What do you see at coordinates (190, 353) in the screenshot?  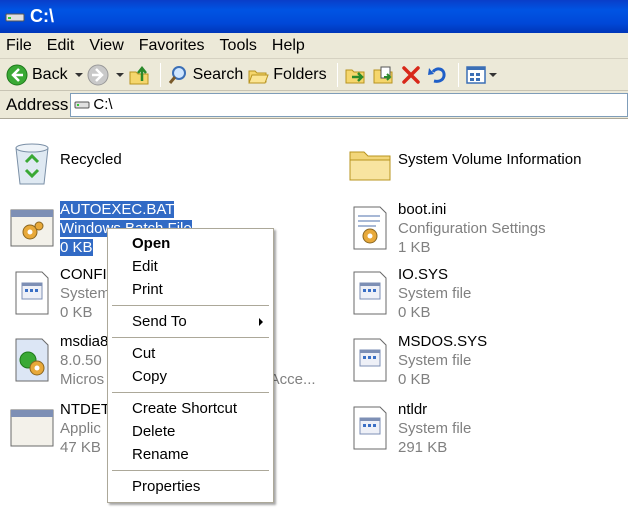 I see `context-cut: Cut` at bounding box center [190, 353].